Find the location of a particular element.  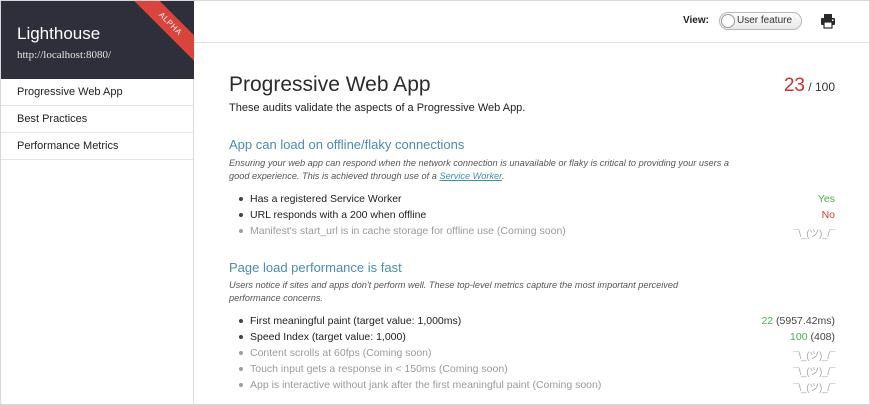

audit-metric: 100 (408) is located at coordinates (812, 337).